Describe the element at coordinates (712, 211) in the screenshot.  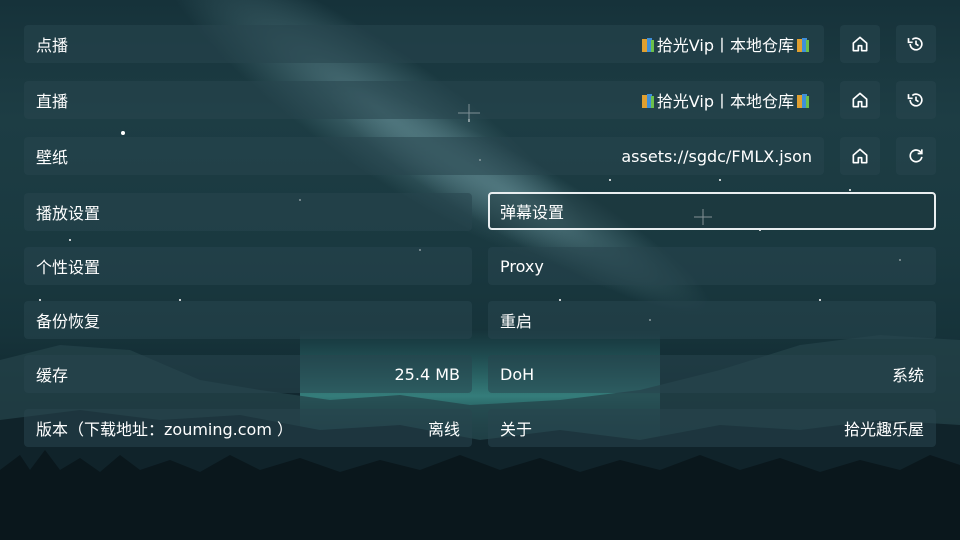
I see `danmaku-settings-button: 弹幕设置` at that location.